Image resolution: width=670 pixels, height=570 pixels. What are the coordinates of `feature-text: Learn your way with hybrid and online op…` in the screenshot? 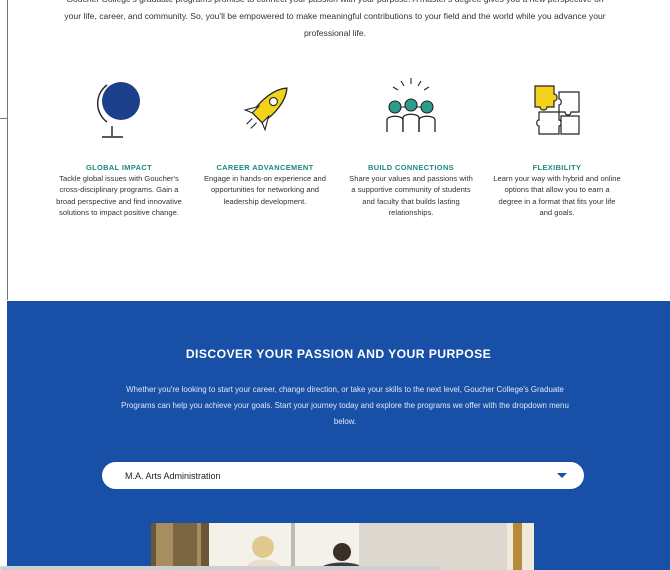 It's located at (557, 196).